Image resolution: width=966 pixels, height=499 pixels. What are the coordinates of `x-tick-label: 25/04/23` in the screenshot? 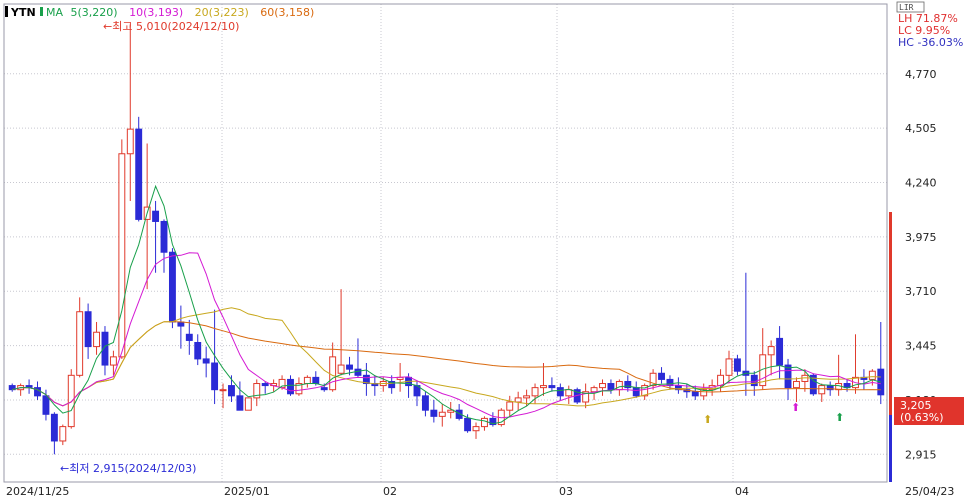 It's located at (929, 491).